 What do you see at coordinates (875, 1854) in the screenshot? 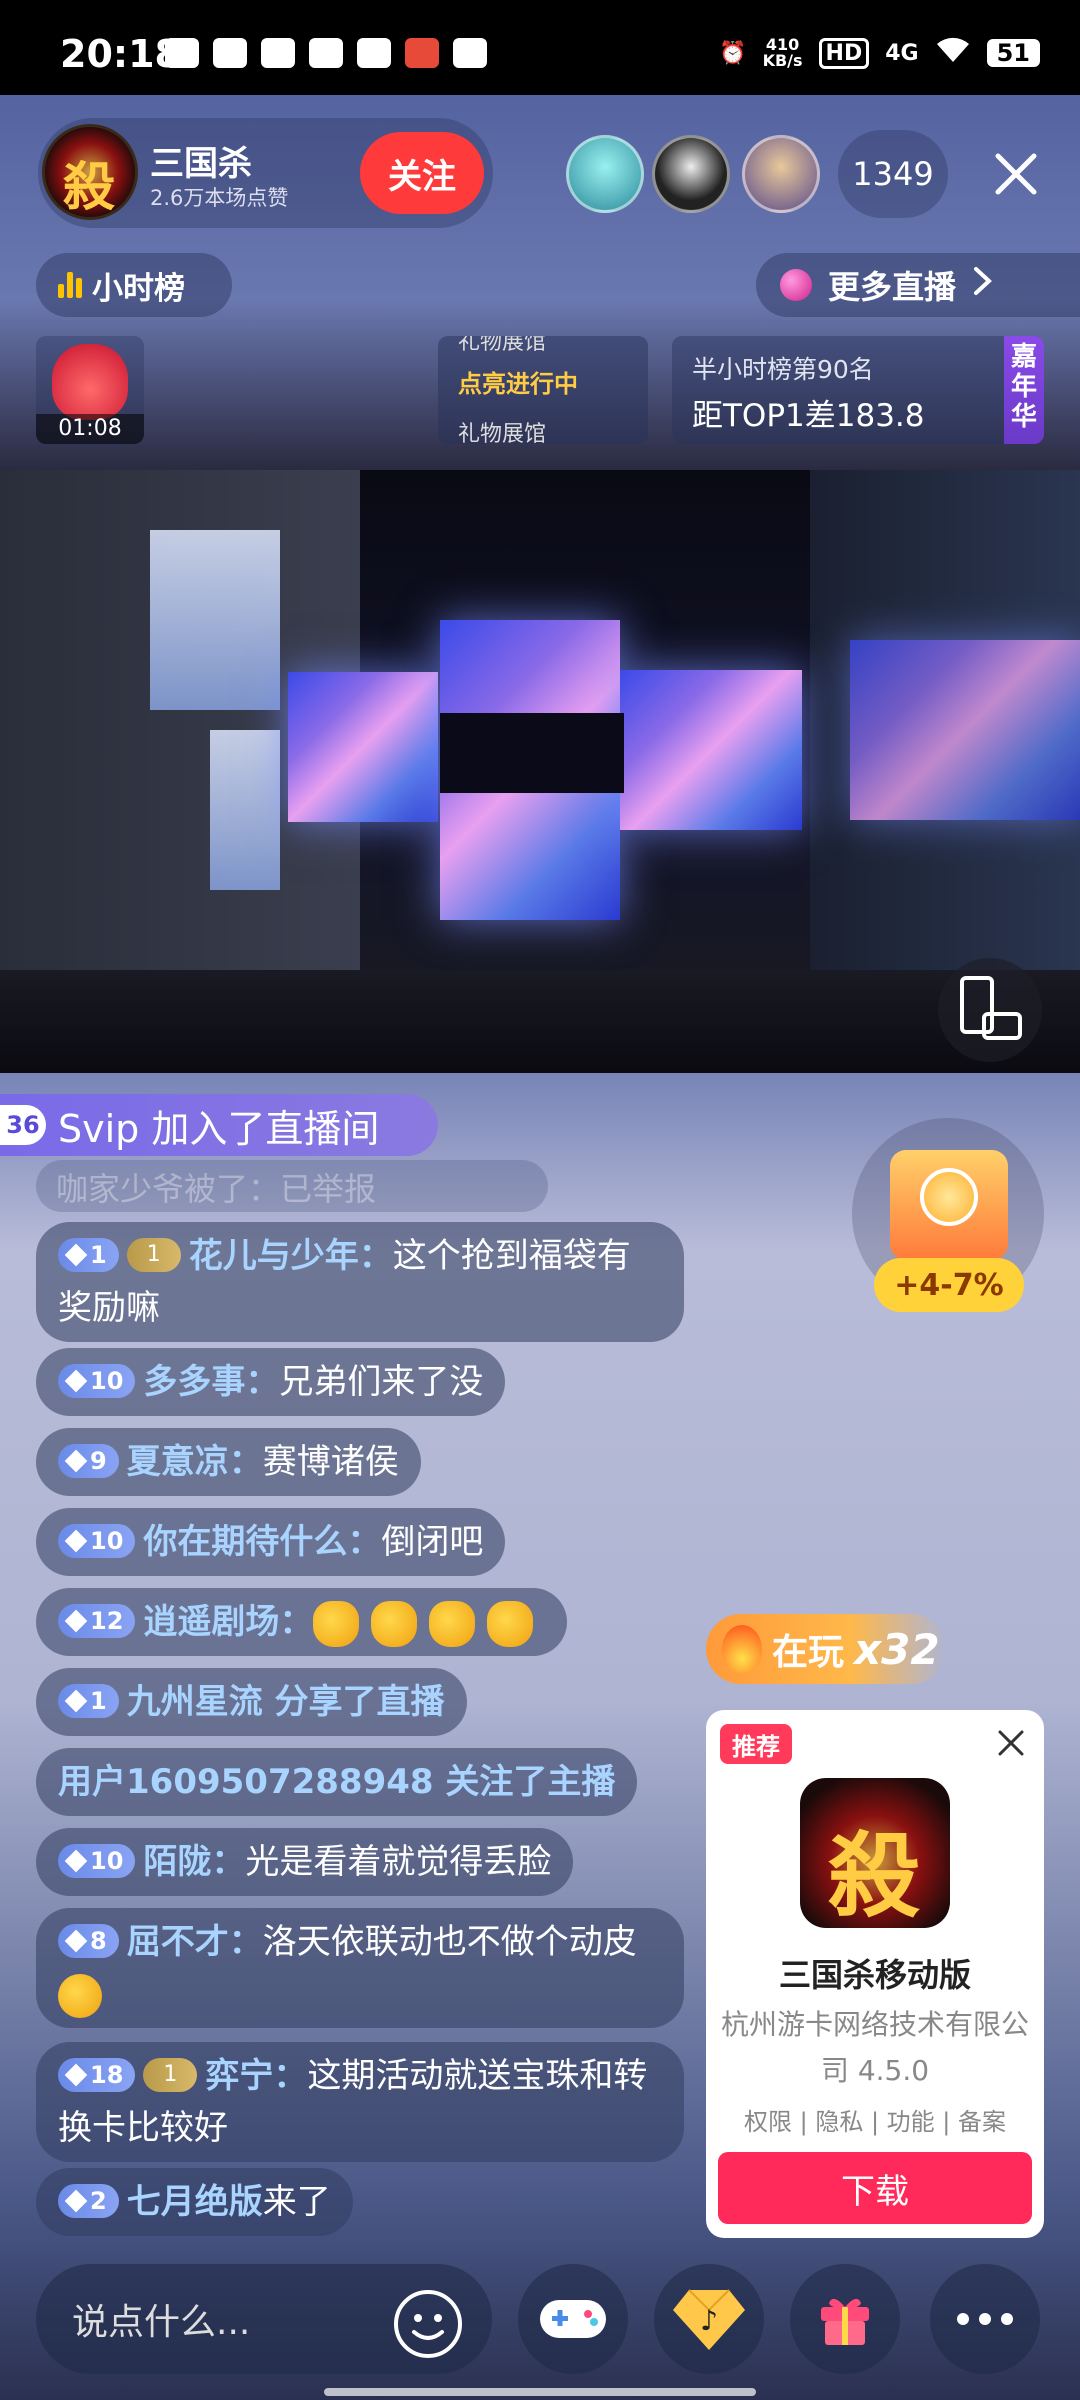
I see `app-icon: 殺` at bounding box center [875, 1854].